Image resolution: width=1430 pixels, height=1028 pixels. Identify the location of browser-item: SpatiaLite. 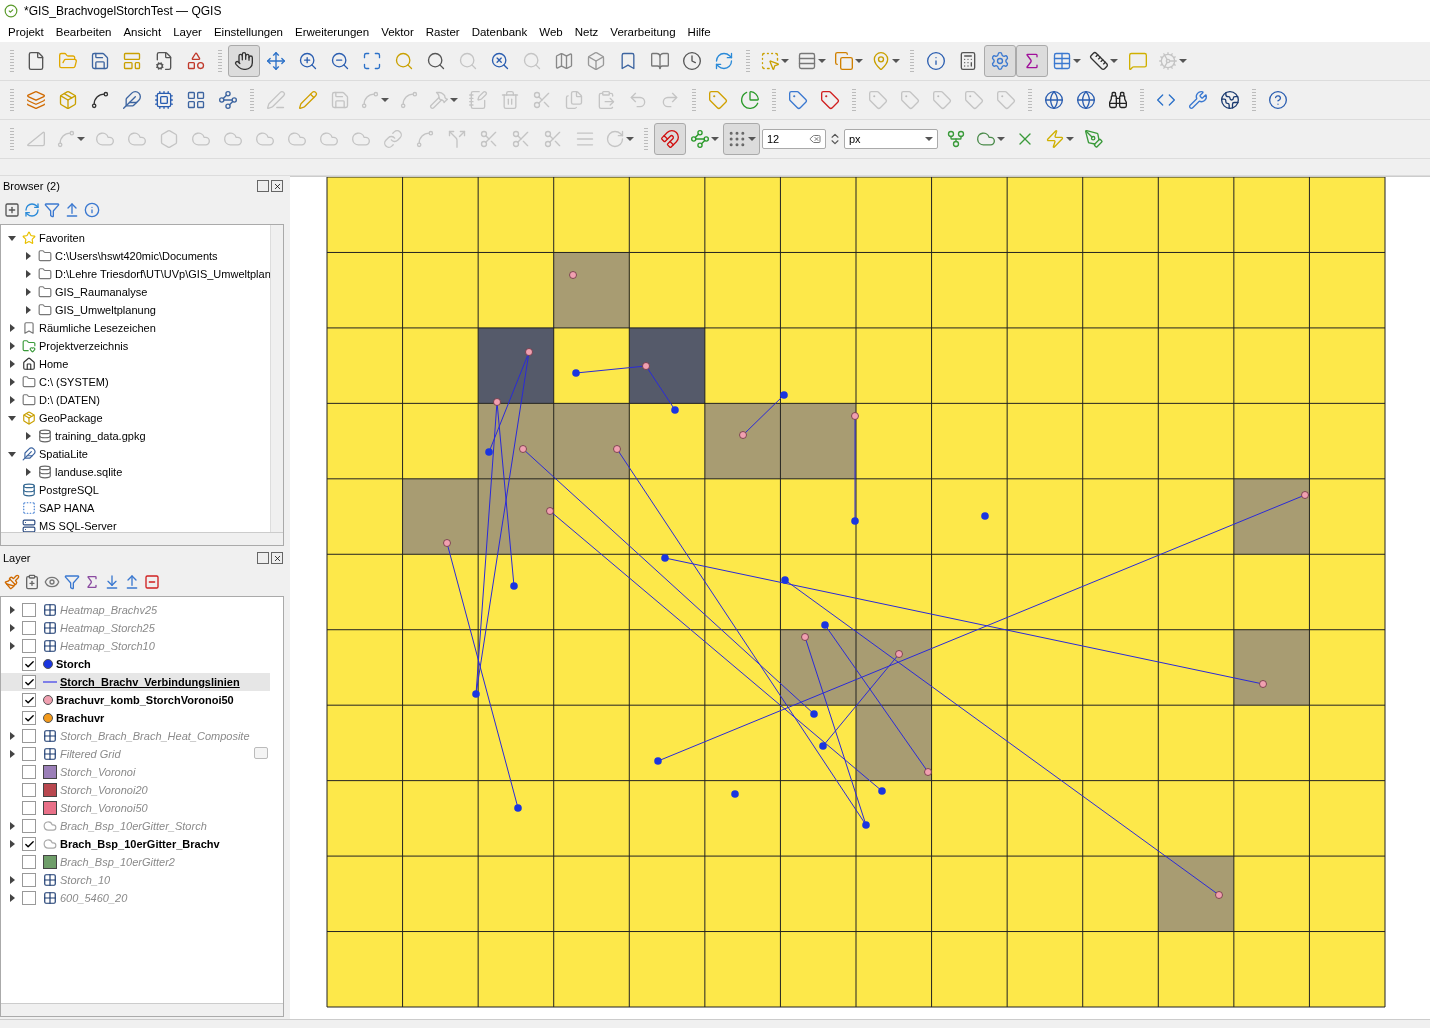
(135, 454).